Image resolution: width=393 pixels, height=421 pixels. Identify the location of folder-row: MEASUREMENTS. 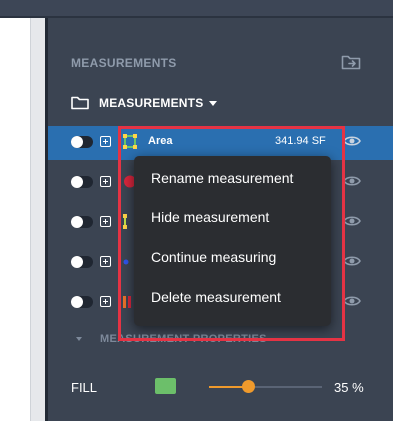
(144, 103).